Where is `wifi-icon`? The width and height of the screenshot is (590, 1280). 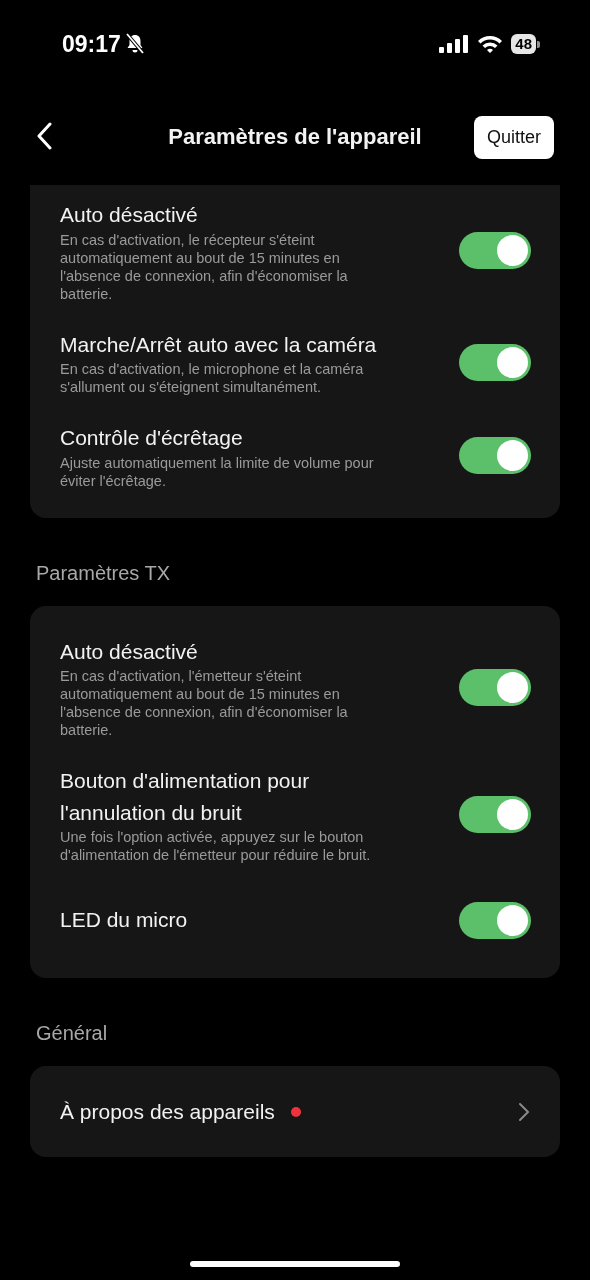
wifi-icon is located at coordinates (490, 44).